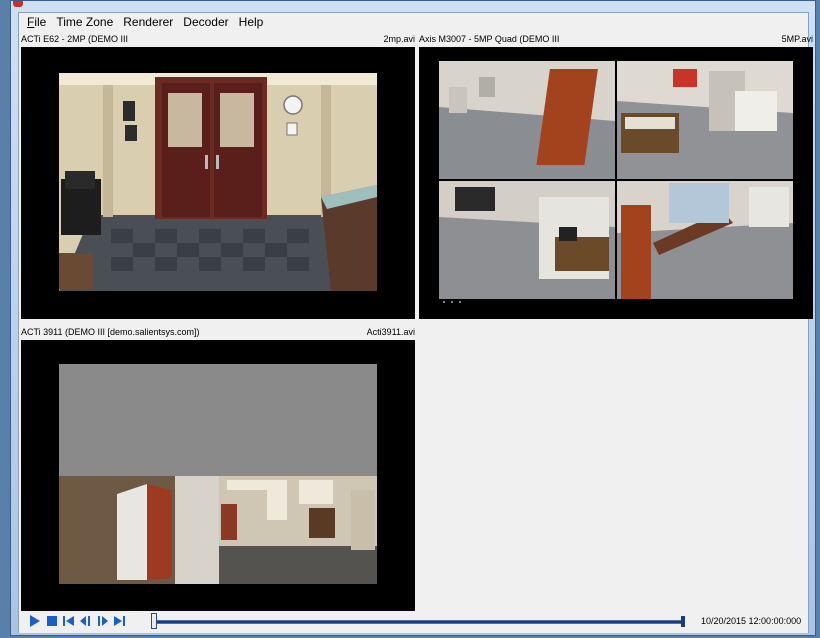  I want to click on menu-bar: File Time Zone Renderer Decoder Help, so click(413, 22).